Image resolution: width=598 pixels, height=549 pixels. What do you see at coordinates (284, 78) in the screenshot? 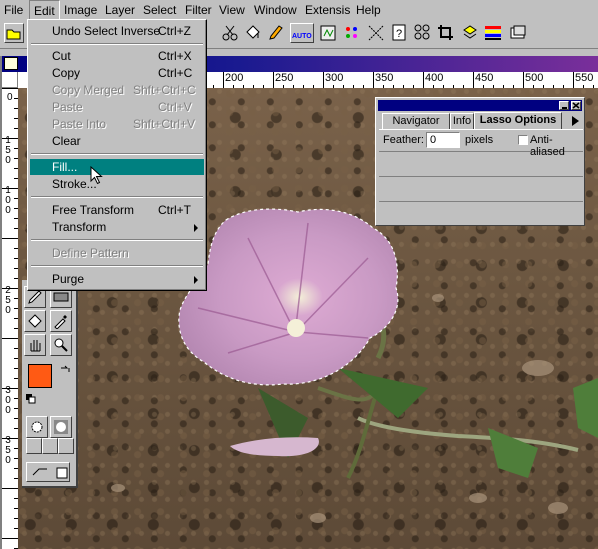
I see `ruler-label: 250` at bounding box center [284, 78].